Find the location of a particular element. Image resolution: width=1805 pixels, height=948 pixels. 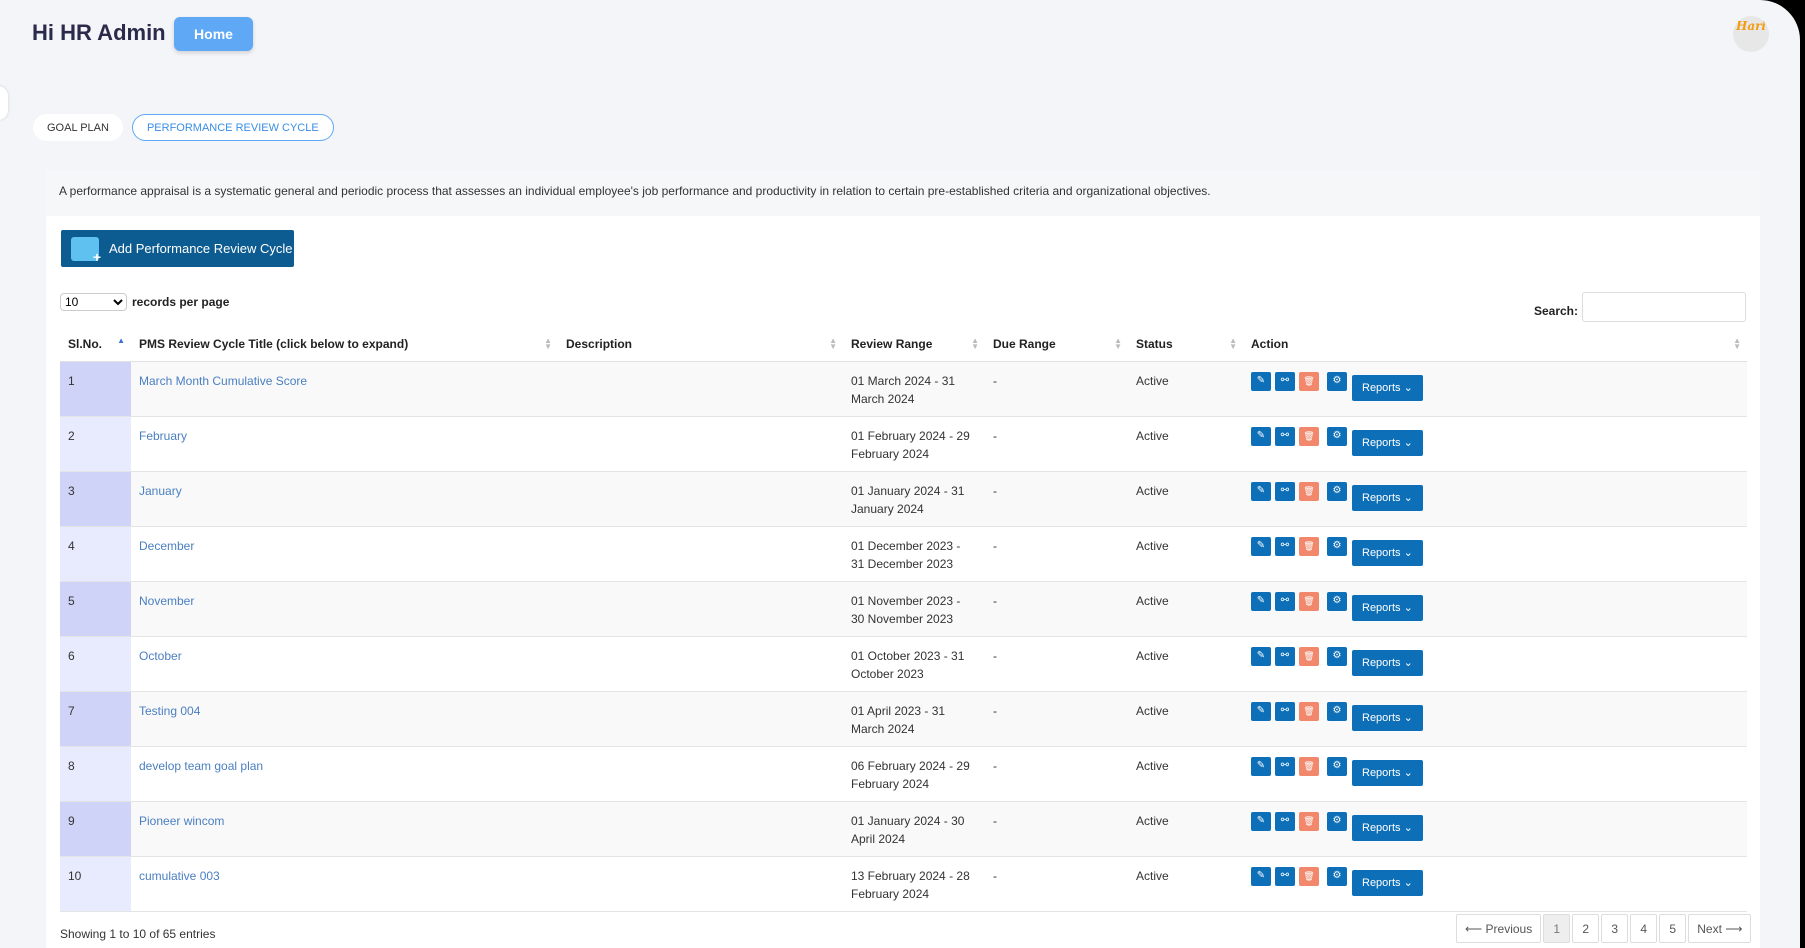

pagination-page-4: 4 is located at coordinates (1644, 928).